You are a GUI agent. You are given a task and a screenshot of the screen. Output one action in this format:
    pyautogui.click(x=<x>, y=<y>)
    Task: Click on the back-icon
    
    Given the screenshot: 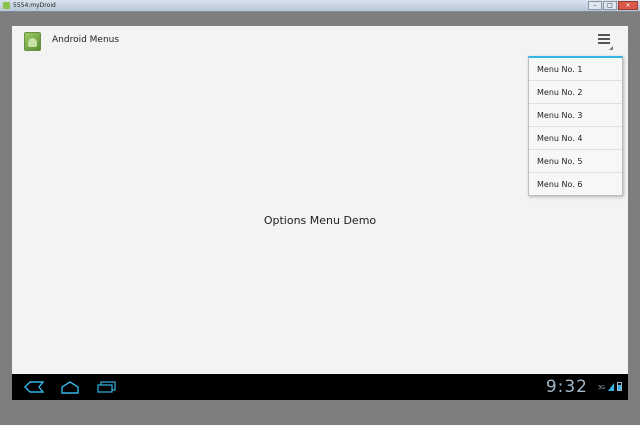 What is the action you would take?
    pyautogui.click(x=34, y=387)
    